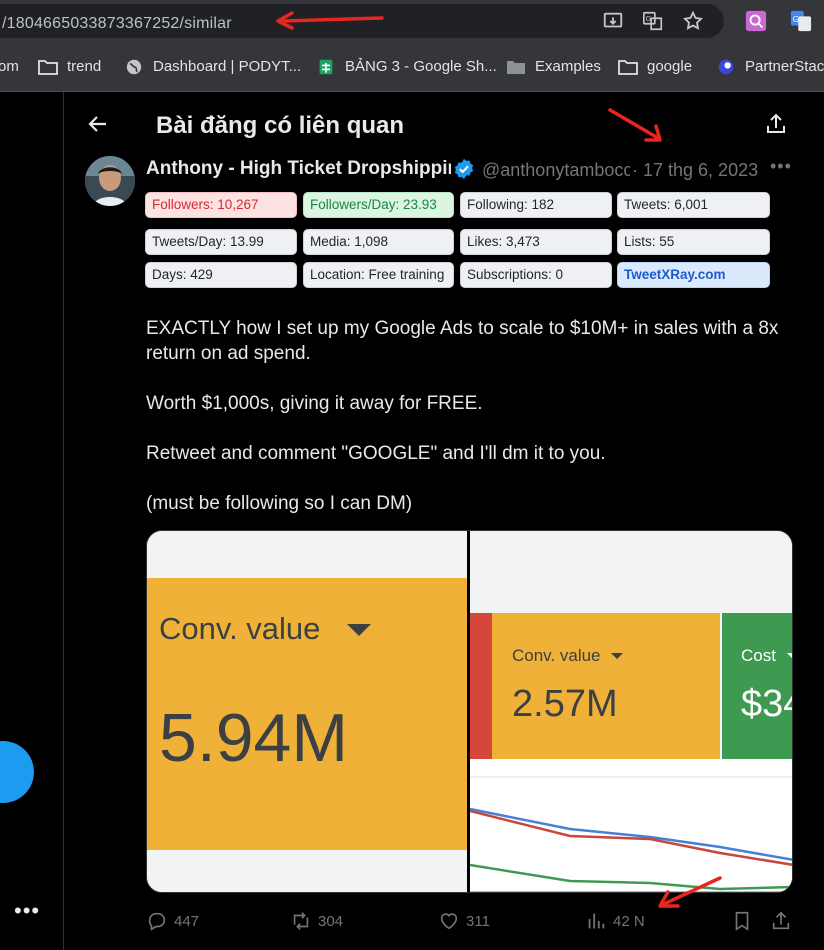  I want to click on views-button: 42 N, so click(615, 921).